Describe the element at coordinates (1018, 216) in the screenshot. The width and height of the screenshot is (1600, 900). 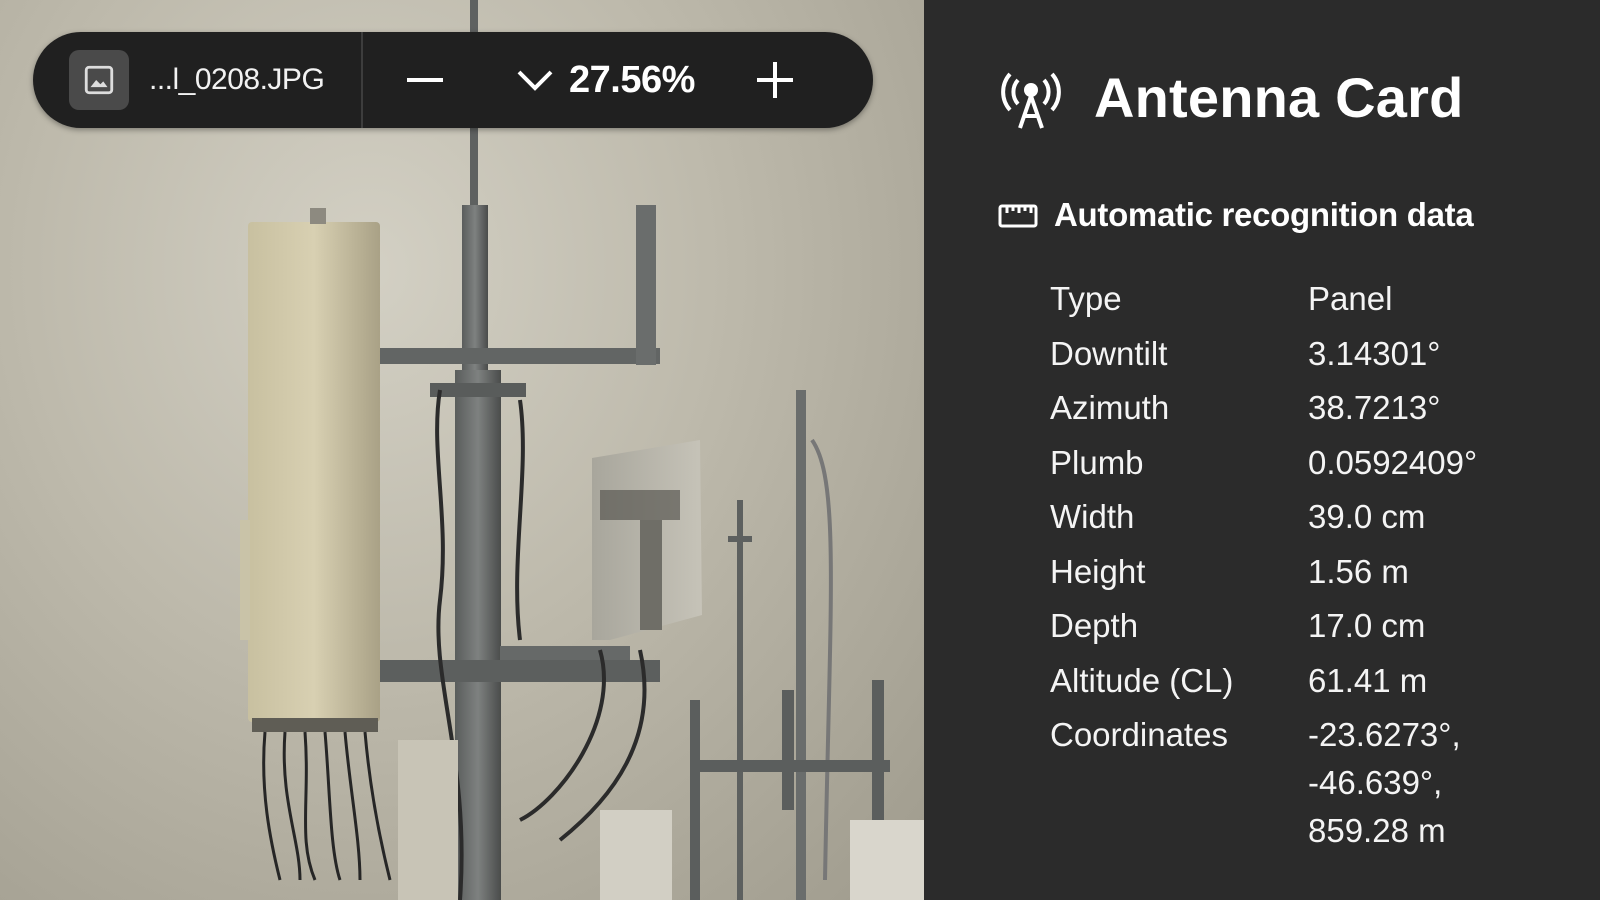
I see `ruler-icon` at that location.